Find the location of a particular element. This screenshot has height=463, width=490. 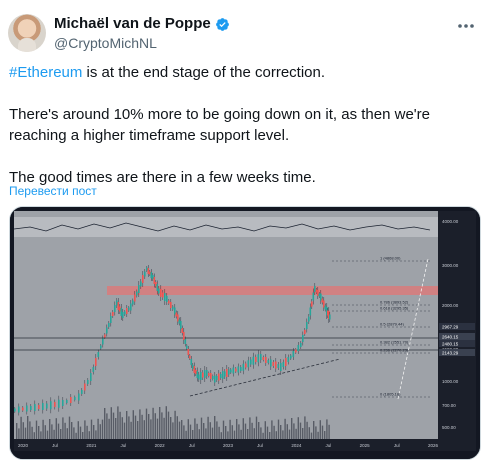

price-badge-label: 2480.15 is located at coordinates (450, 344).